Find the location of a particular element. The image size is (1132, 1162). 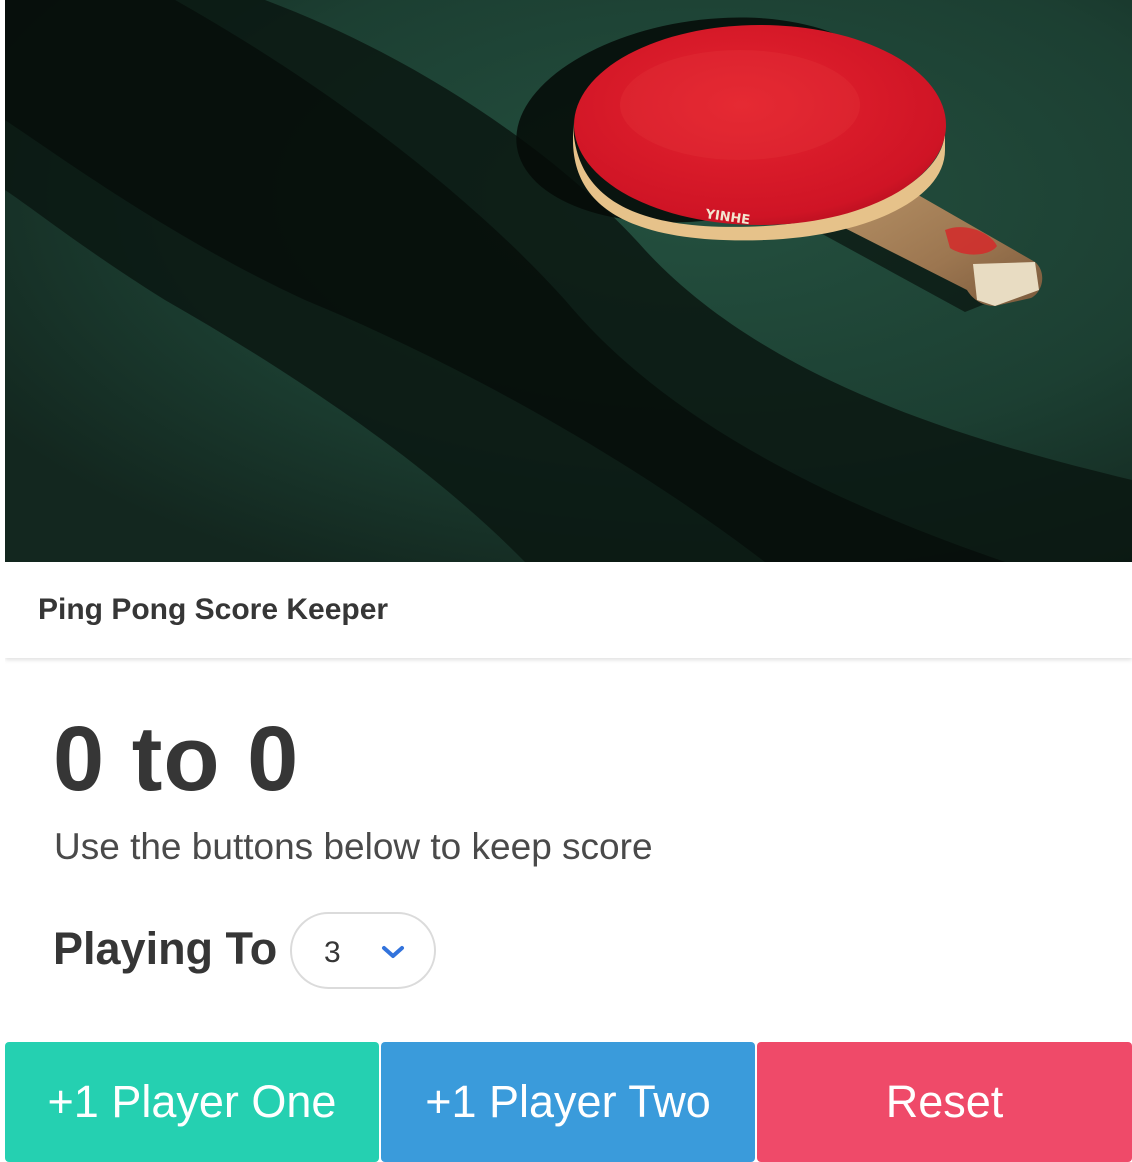

playing-to-selected-value: 3 is located at coordinates (332, 952).